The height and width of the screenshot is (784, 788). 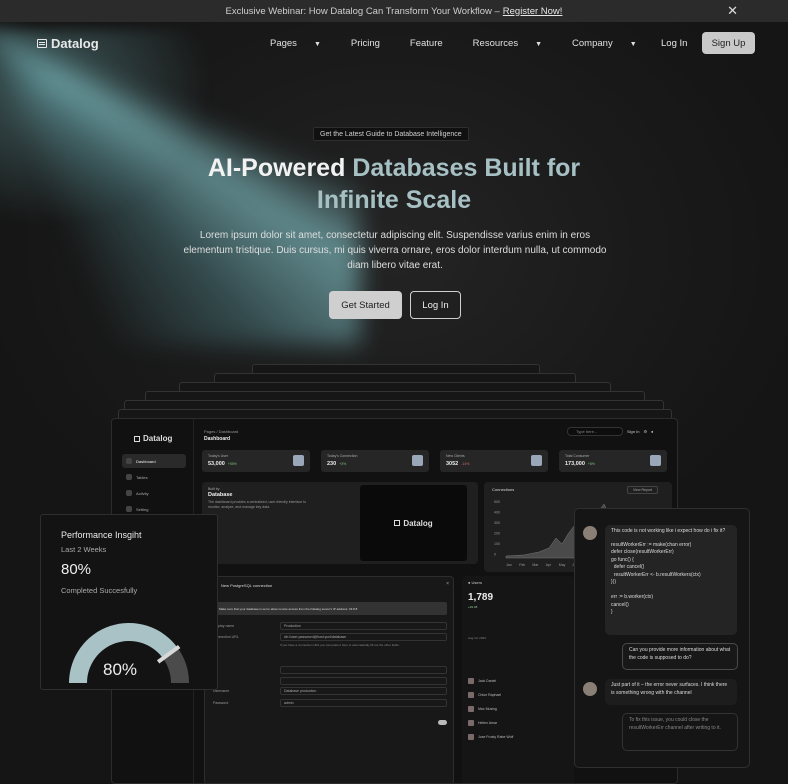 I want to click on users-value: 1,789, so click(x=481, y=597).